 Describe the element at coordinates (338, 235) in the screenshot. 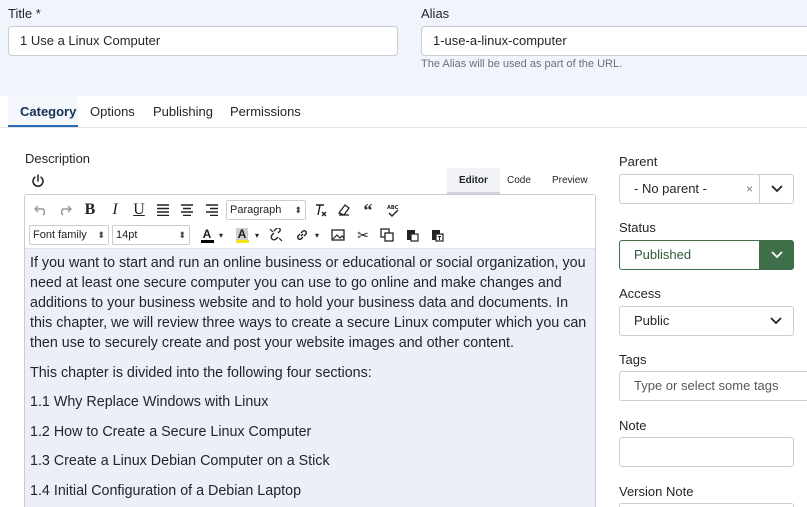

I see `image-icon` at that location.